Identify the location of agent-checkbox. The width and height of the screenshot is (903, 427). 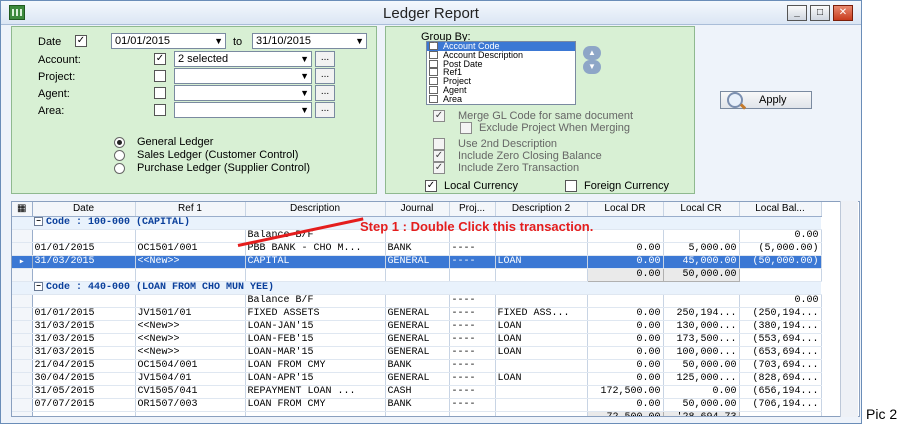
(160, 93).